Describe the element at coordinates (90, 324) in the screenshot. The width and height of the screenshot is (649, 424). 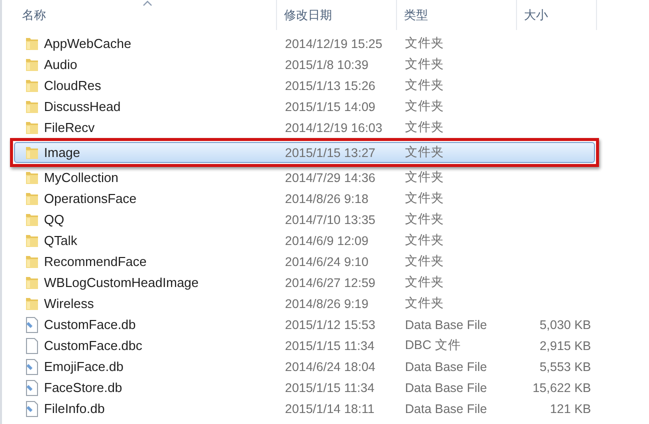
I see `file-name: CustomFace.db` at that location.